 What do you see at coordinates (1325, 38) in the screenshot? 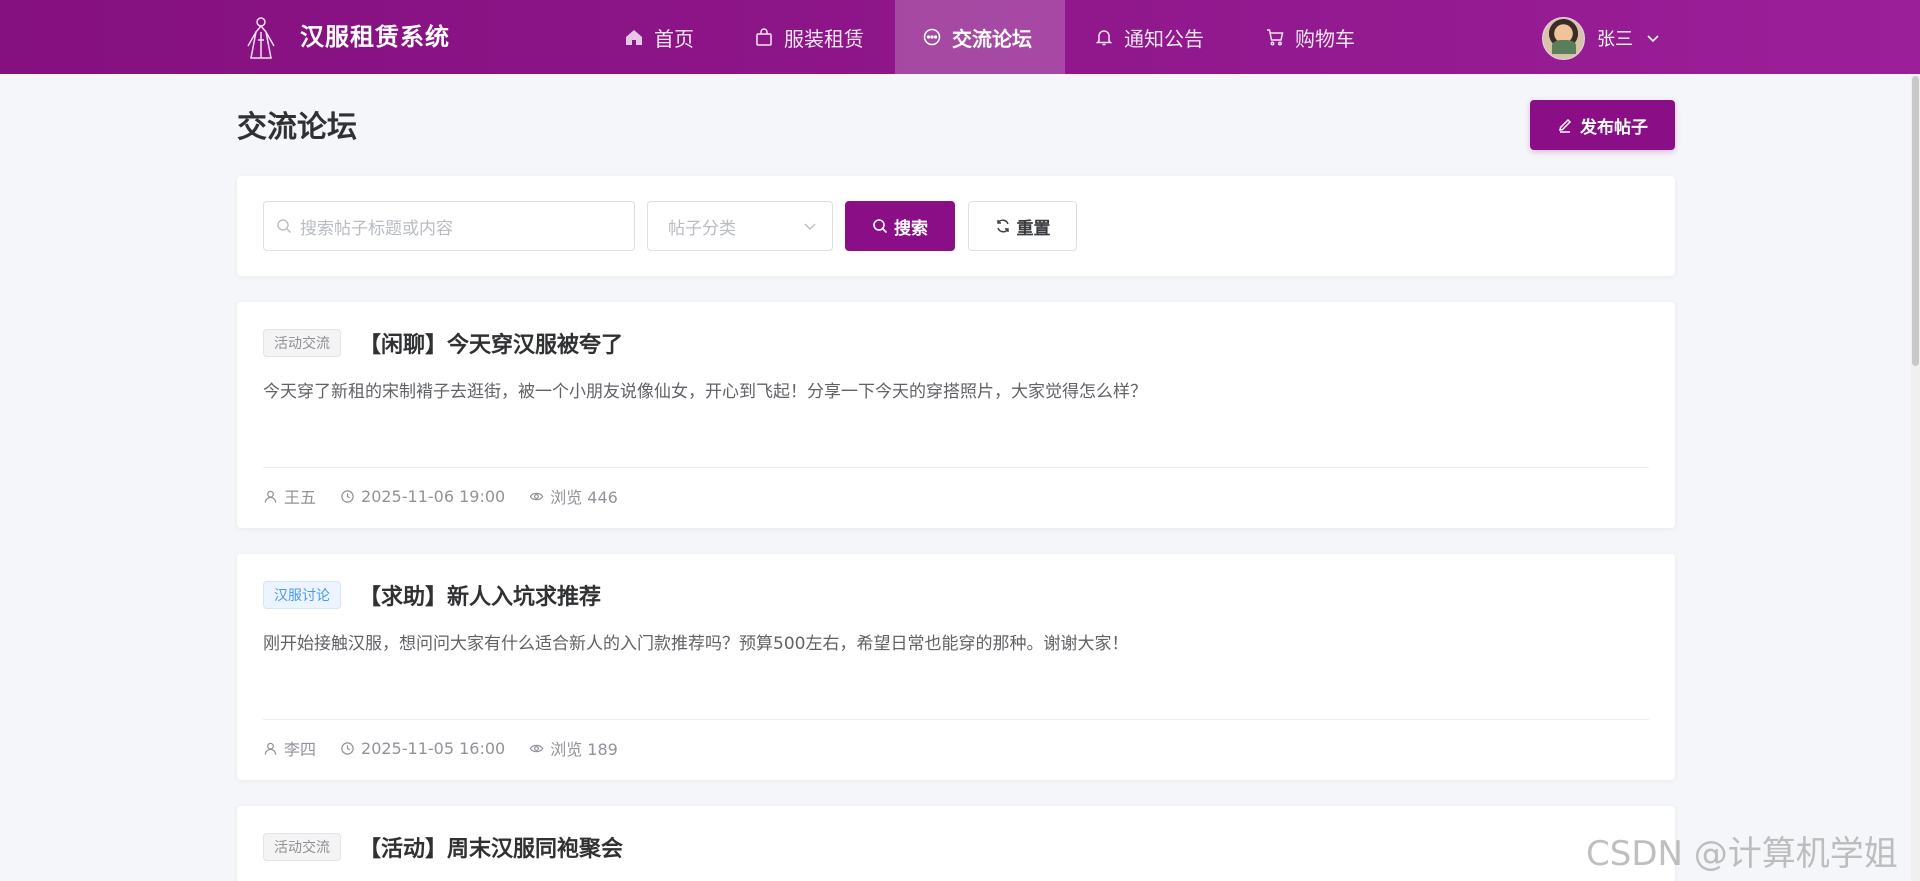
I see `nav-cart-label: 购物车` at bounding box center [1325, 38].